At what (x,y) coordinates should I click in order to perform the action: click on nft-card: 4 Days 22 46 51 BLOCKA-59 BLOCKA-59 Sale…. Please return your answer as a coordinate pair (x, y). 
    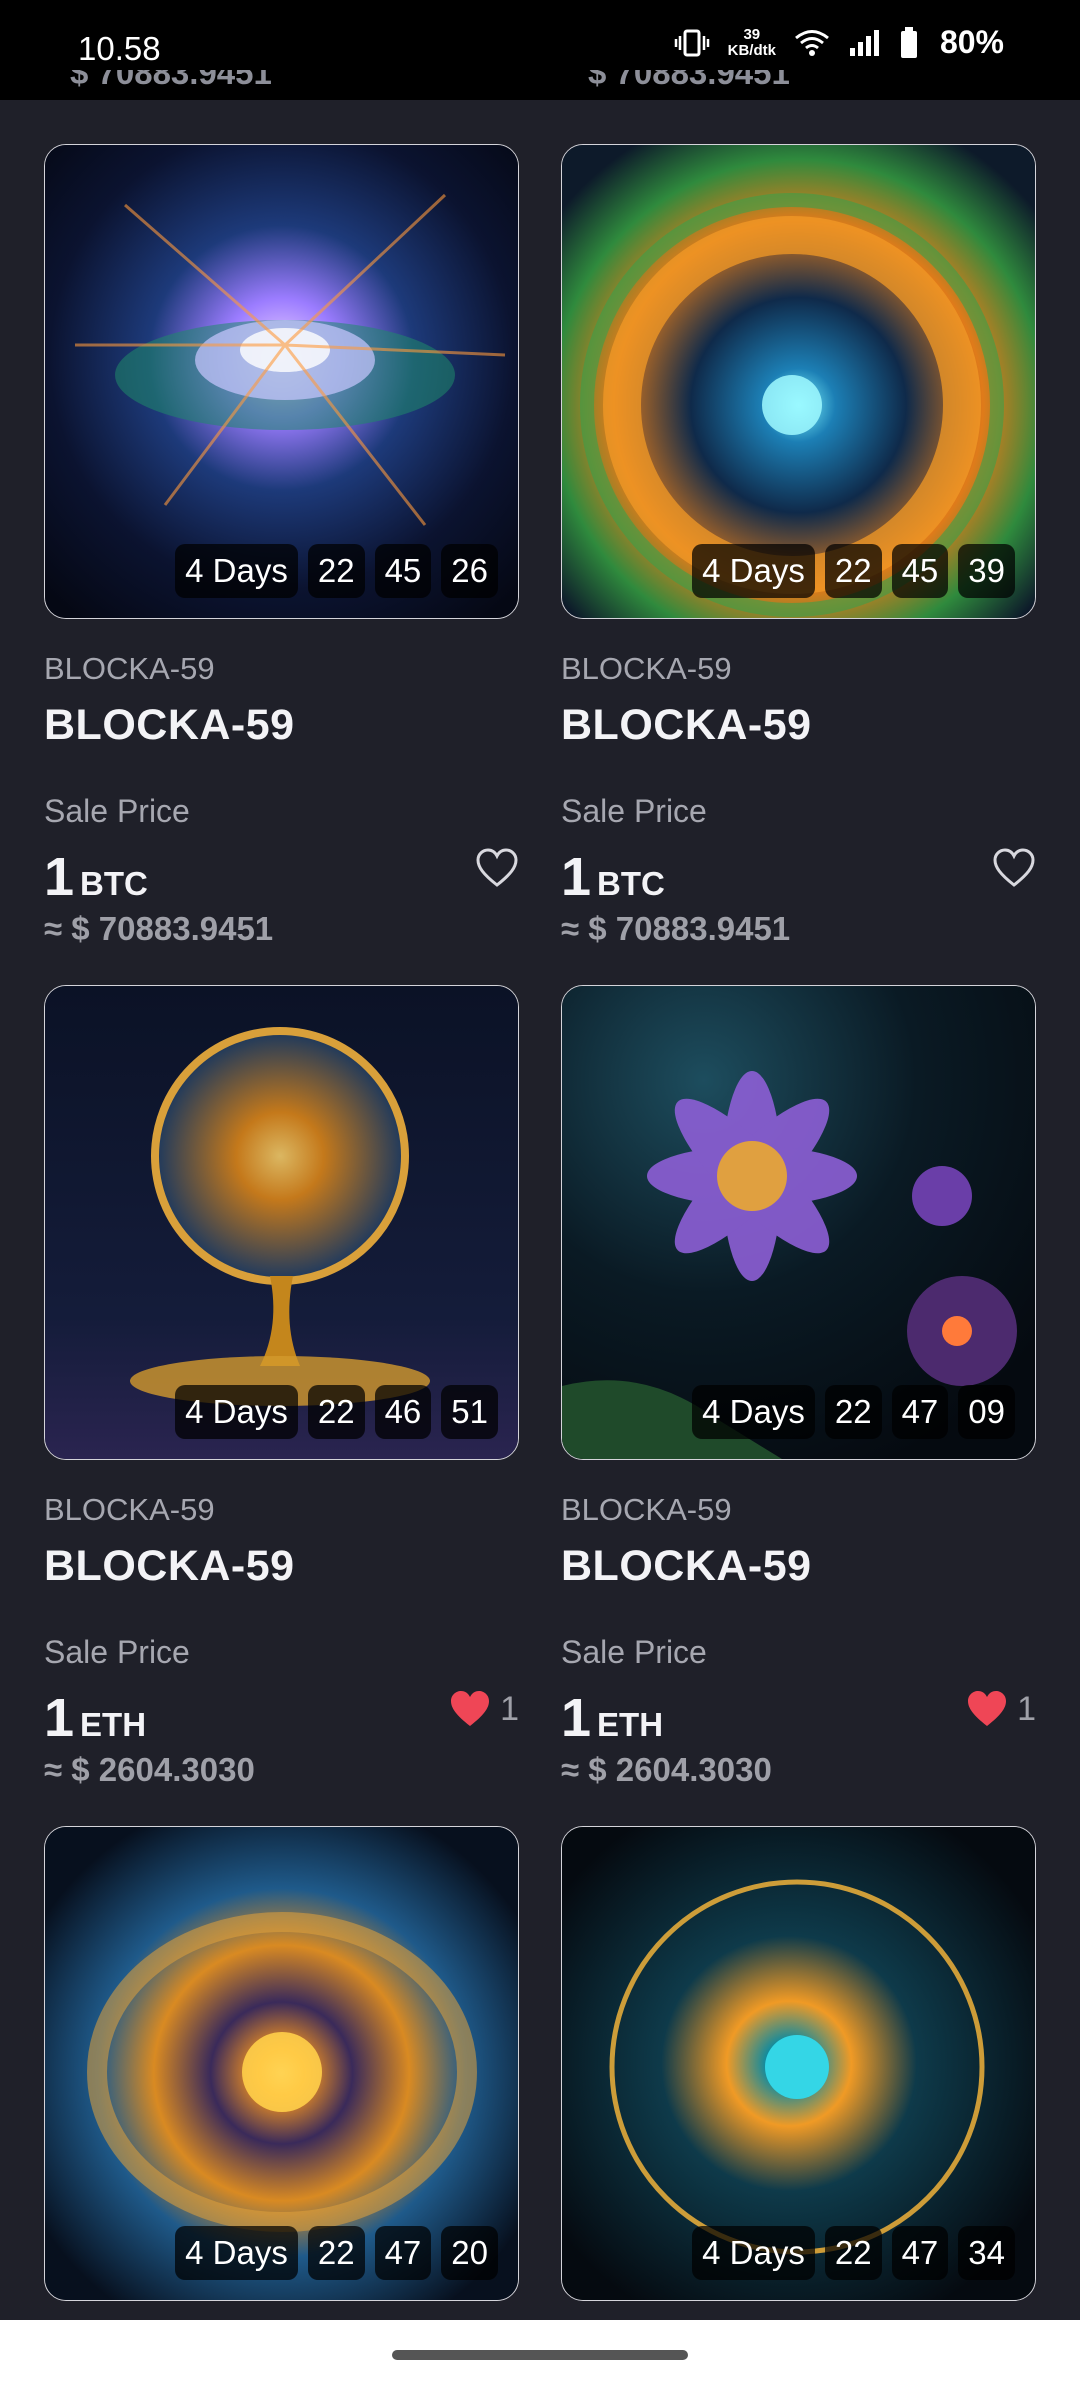
    Looking at the image, I should click on (281, 1387).